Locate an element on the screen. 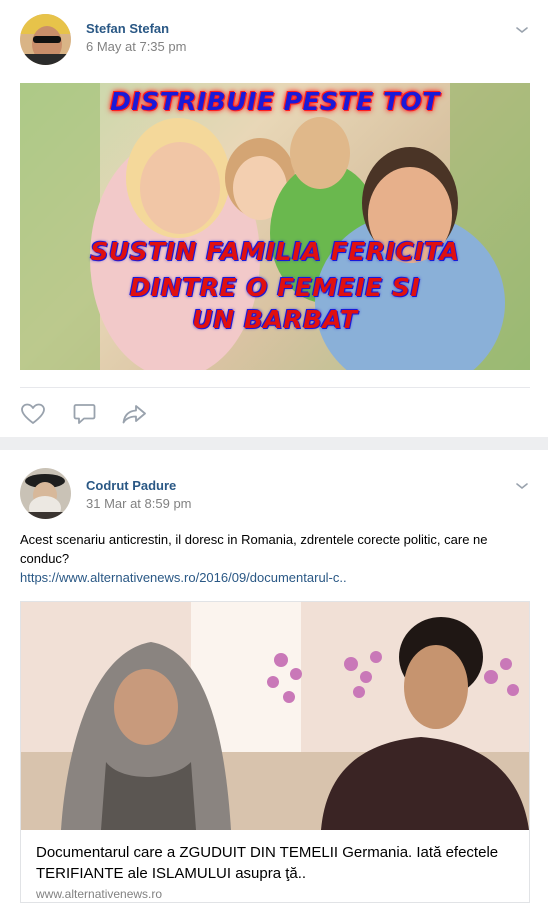 Image resolution: width=548 pixels, height=918 pixels. overlay-line: UN BARBAT is located at coordinates (275, 319).